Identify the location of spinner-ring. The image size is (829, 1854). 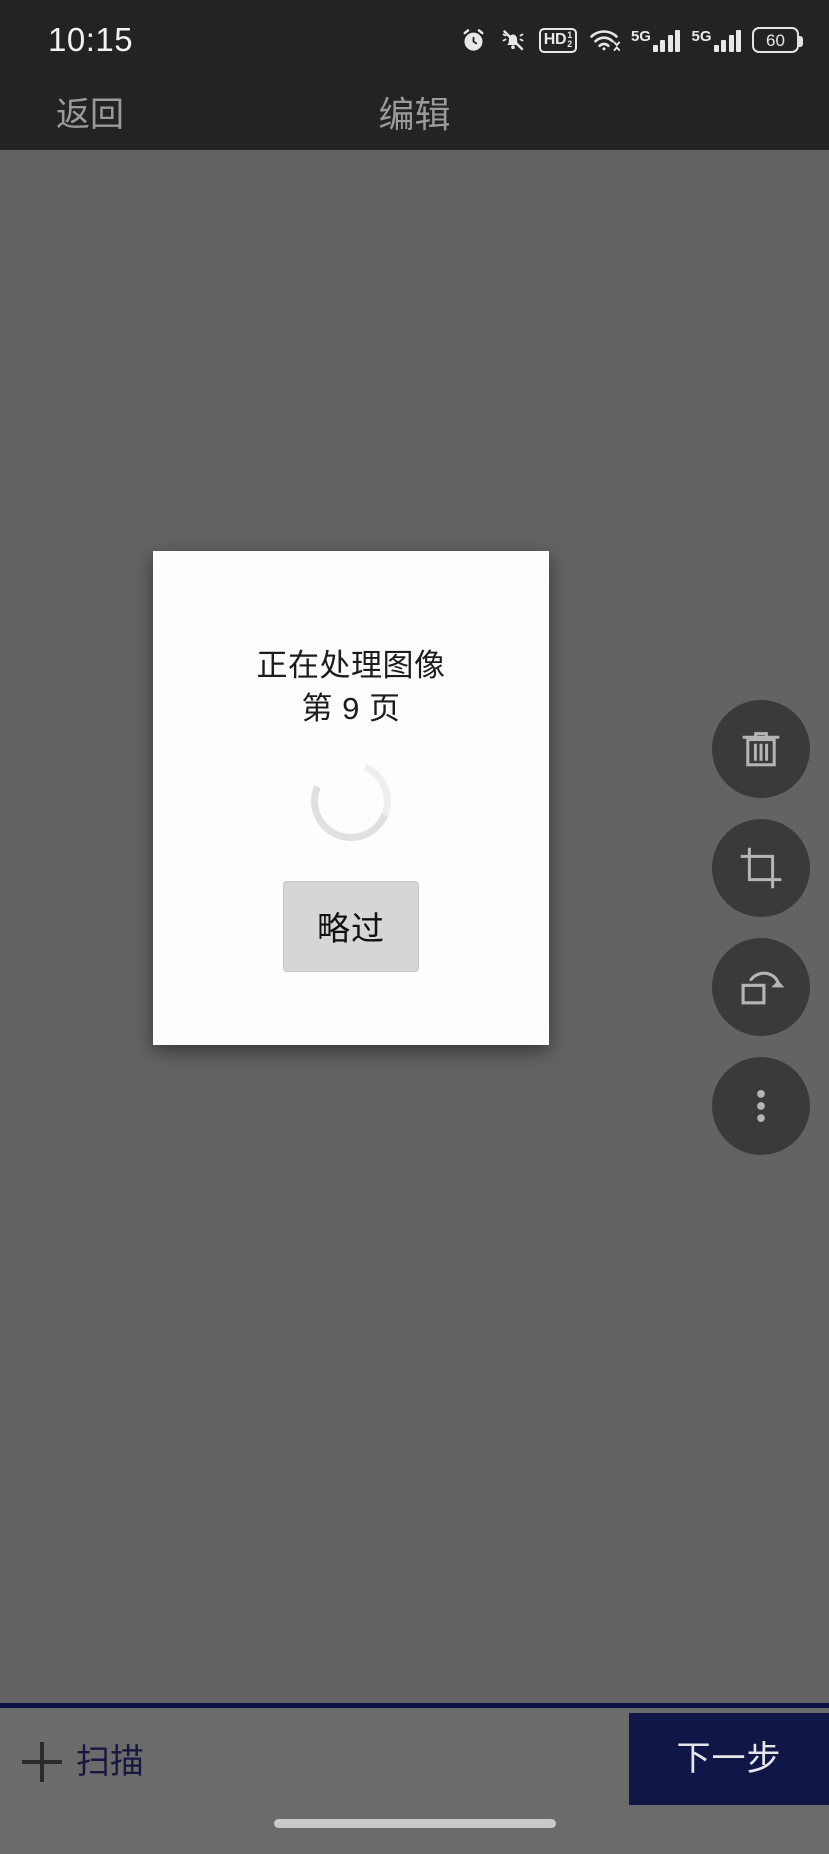
(351, 800).